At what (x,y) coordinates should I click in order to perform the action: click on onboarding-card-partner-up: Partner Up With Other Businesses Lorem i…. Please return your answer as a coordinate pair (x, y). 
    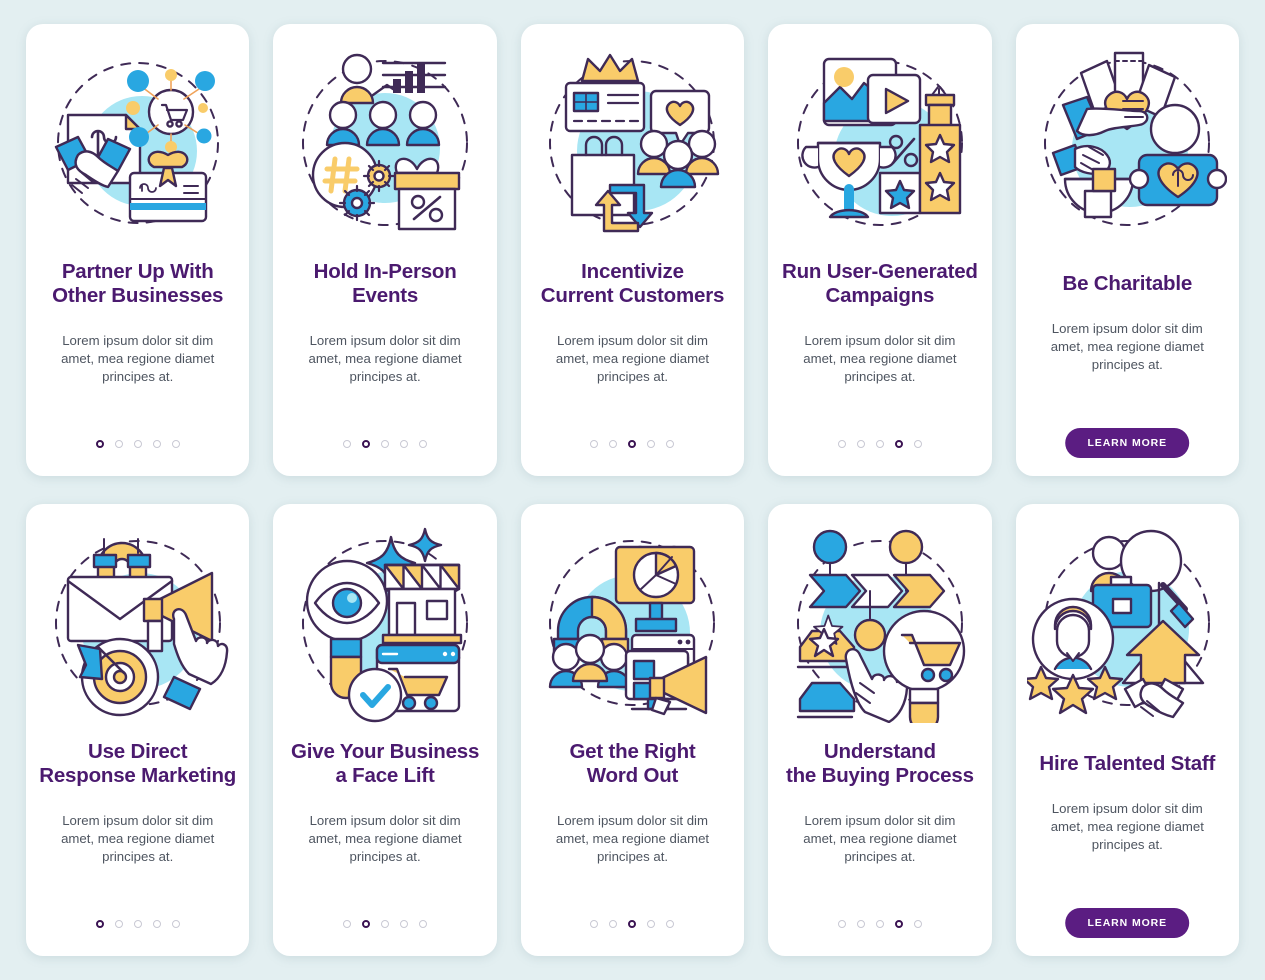
    Looking at the image, I should click on (138, 250).